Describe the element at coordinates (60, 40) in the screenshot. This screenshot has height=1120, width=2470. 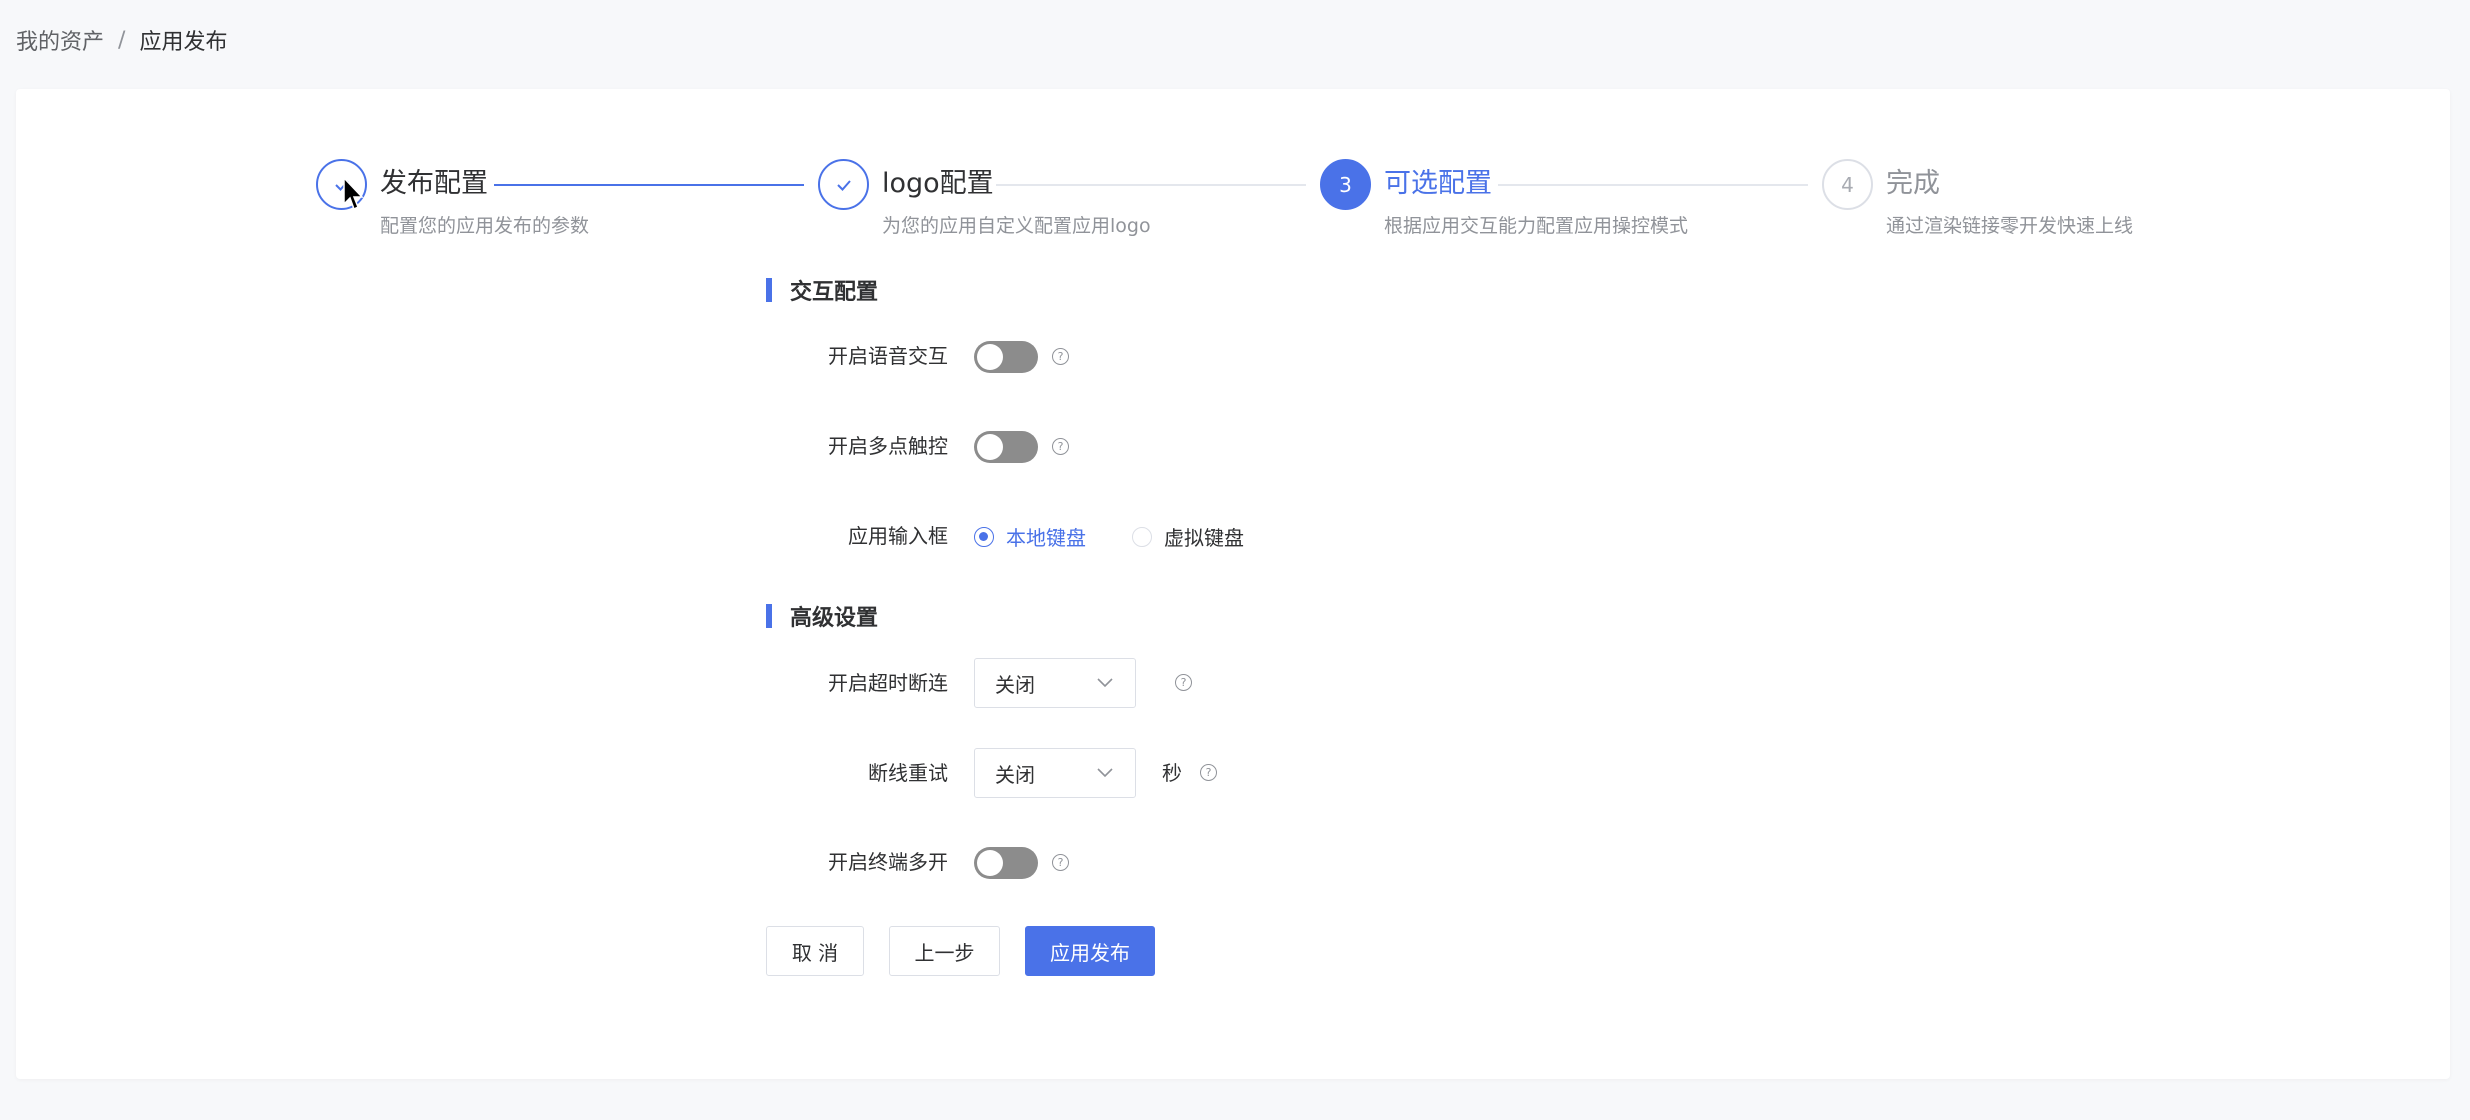
I see `breadcrumb-my-assets: 我的资产` at that location.